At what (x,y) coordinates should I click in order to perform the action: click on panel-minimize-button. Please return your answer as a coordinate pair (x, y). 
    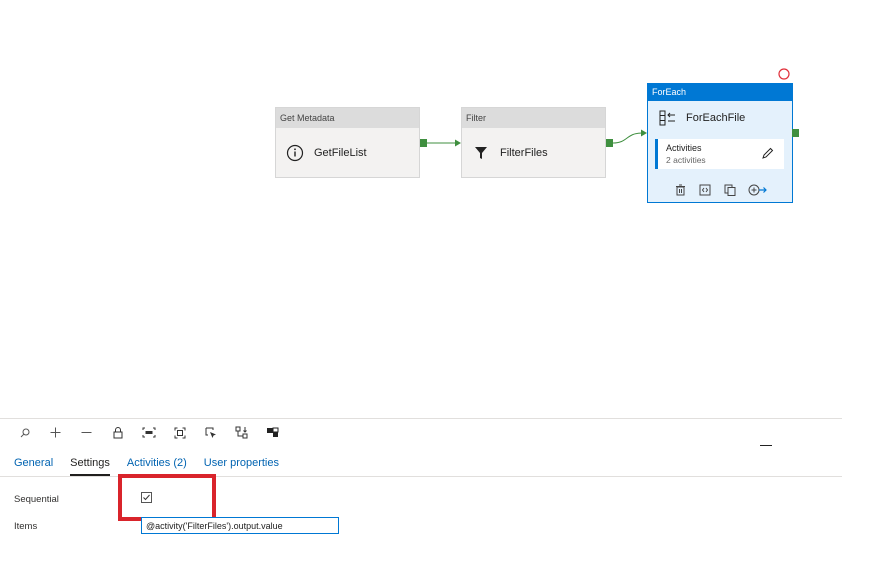
    Looking at the image, I should click on (766, 445).